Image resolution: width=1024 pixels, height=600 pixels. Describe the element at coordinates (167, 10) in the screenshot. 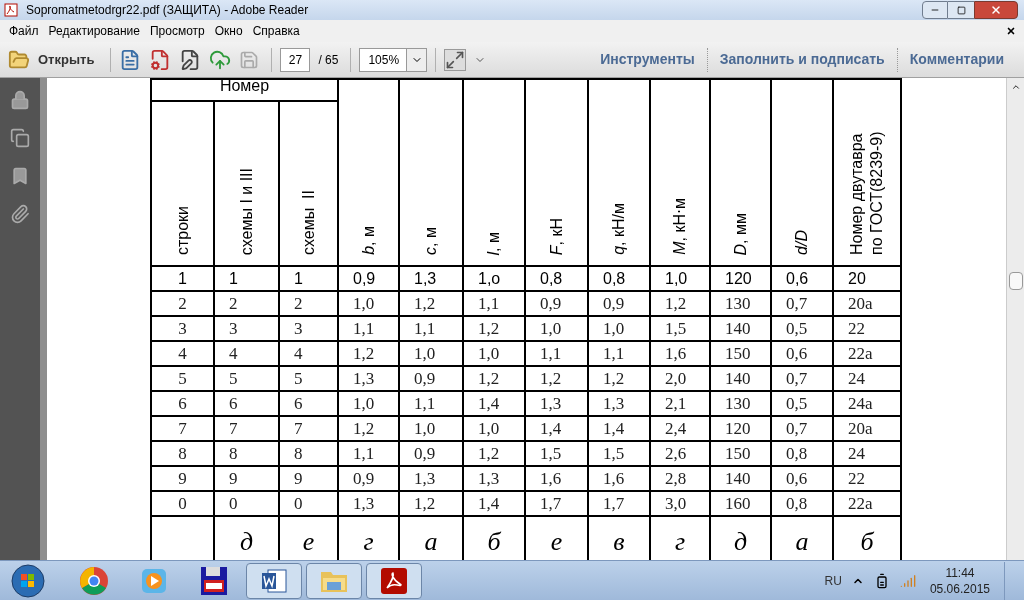

I see `window-title: Sopromatmetodrgr22.pdf (ЗАЩИТА) - Adobe Reader` at that location.